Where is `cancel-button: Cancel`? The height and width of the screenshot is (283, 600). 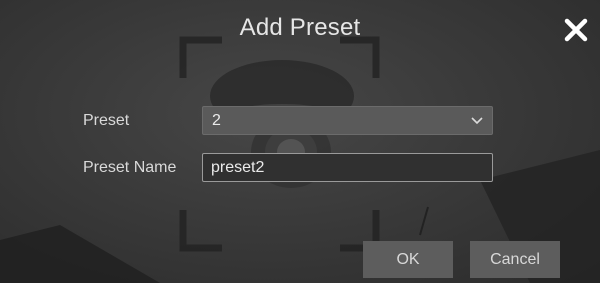
cancel-button: Cancel is located at coordinates (515, 259).